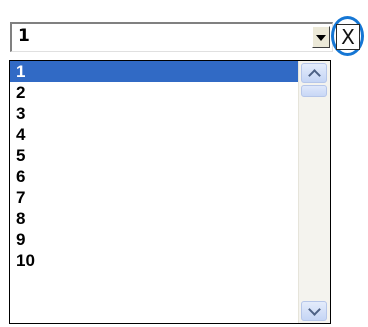 The height and width of the screenshot is (327, 368). What do you see at coordinates (154, 92) in the screenshot?
I see `list-item: 2` at bounding box center [154, 92].